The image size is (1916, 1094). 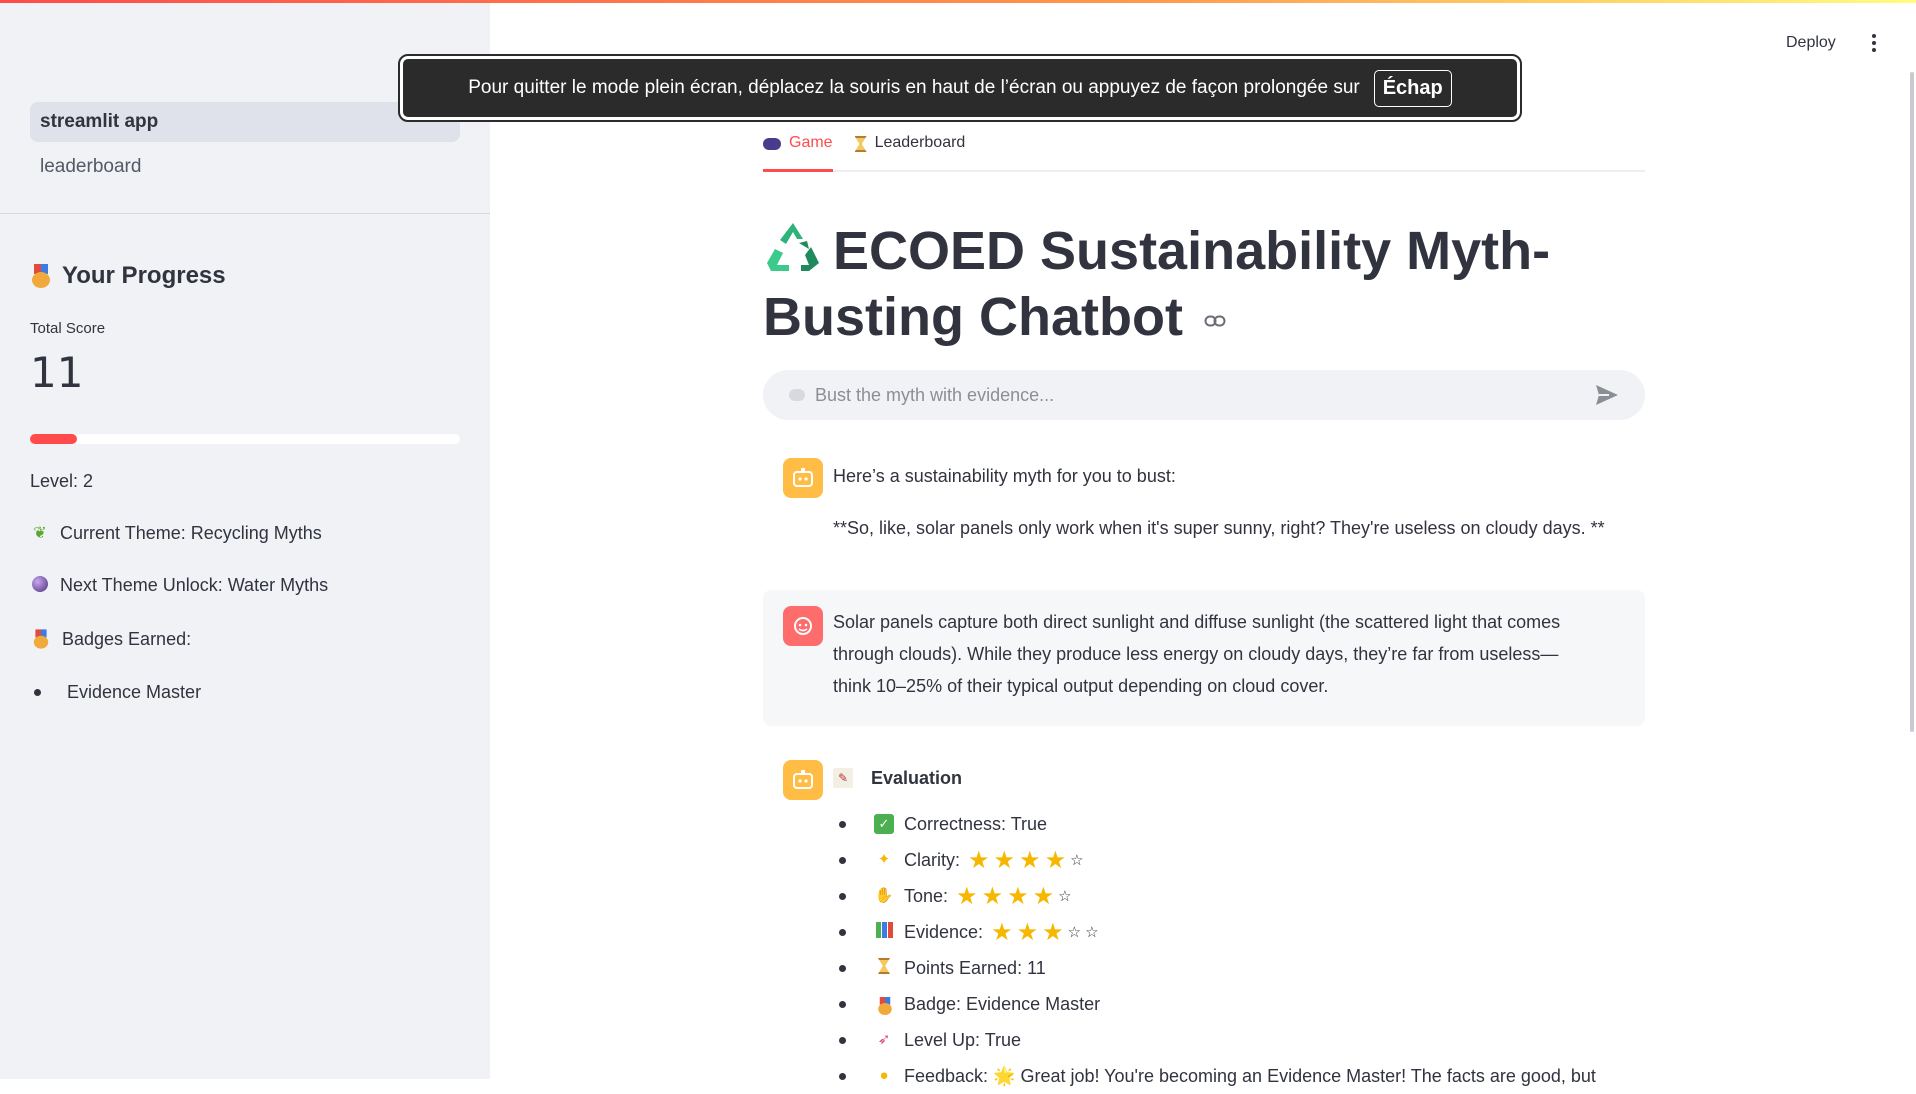 What do you see at coordinates (926, 895) in the screenshot?
I see `eval-tone-label: Tone:` at bounding box center [926, 895].